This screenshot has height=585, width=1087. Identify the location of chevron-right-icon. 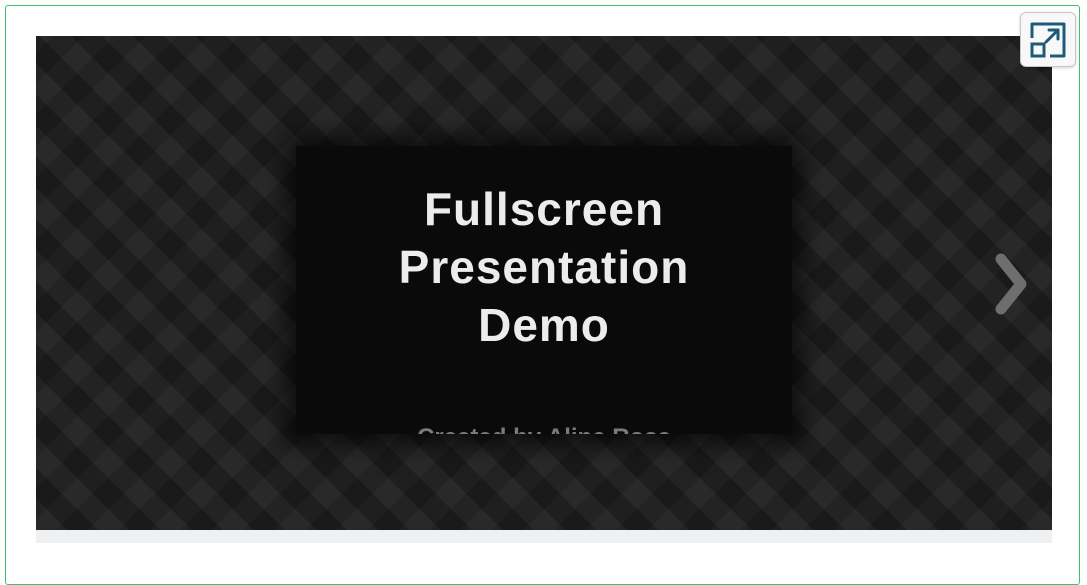
(1011, 284).